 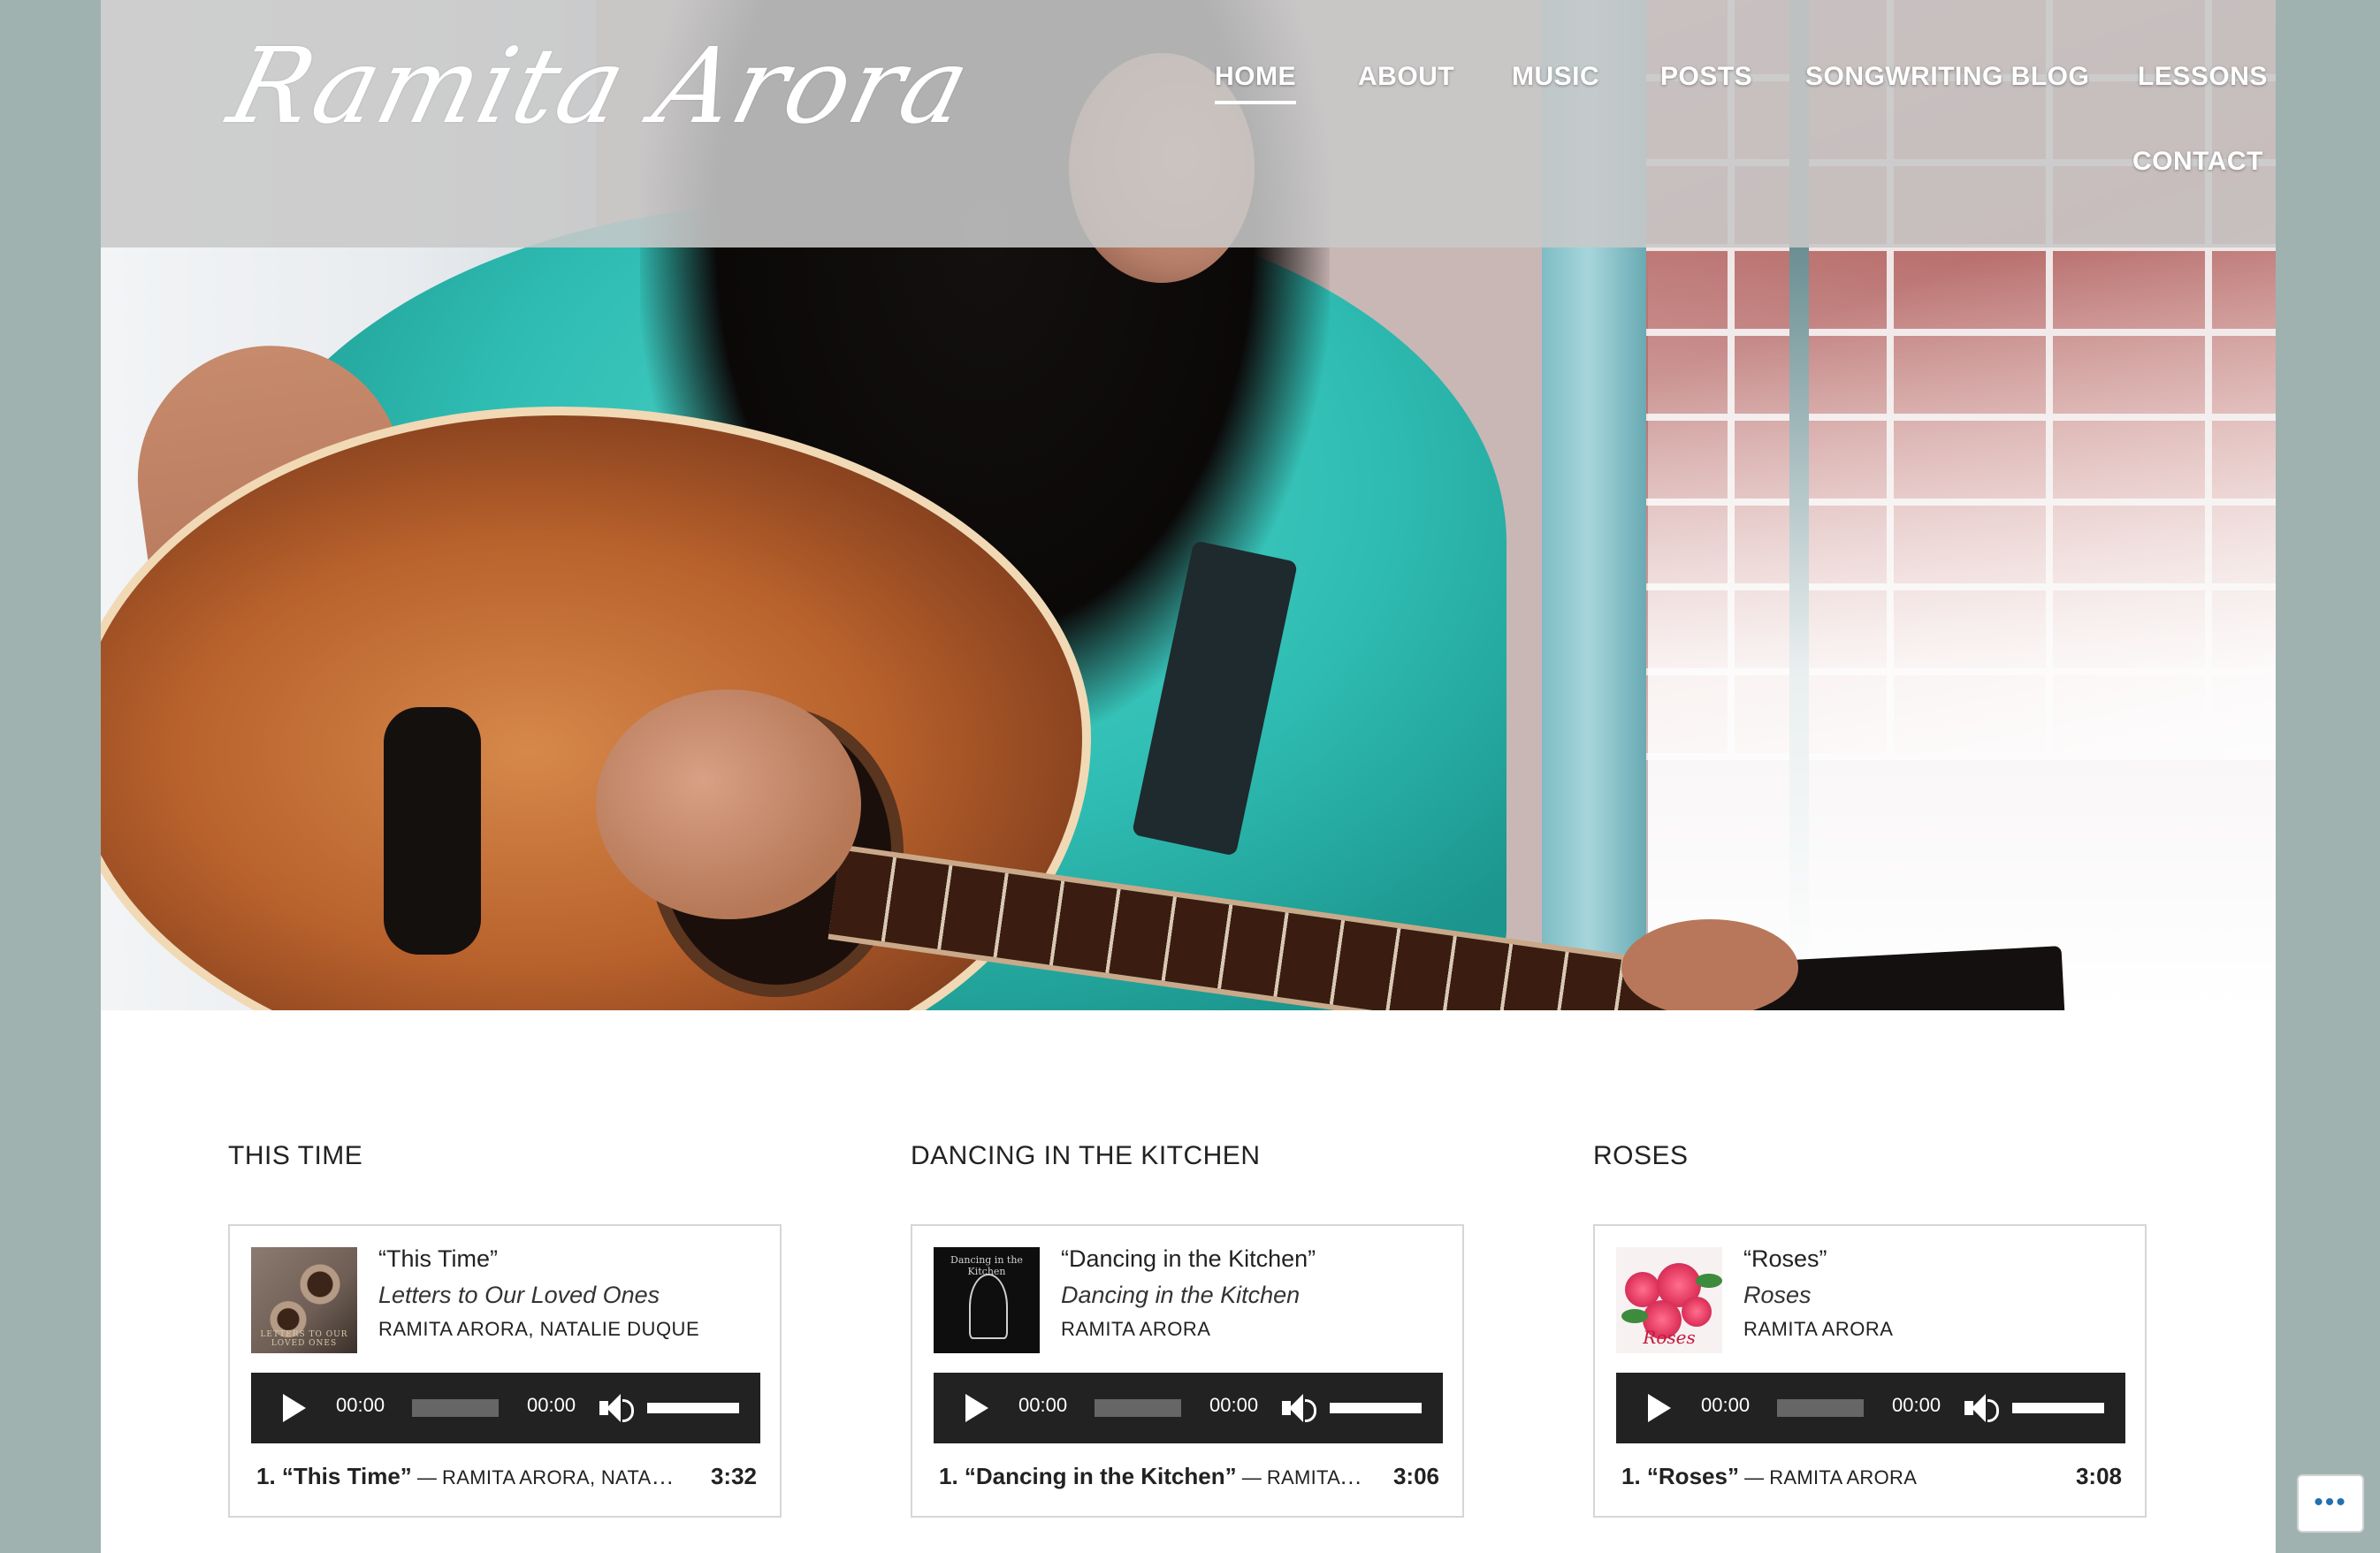 What do you see at coordinates (1088, 1476) in the screenshot?
I see `track-title: 1. “Dancing in the Kitchen”` at bounding box center [1088, 1476].